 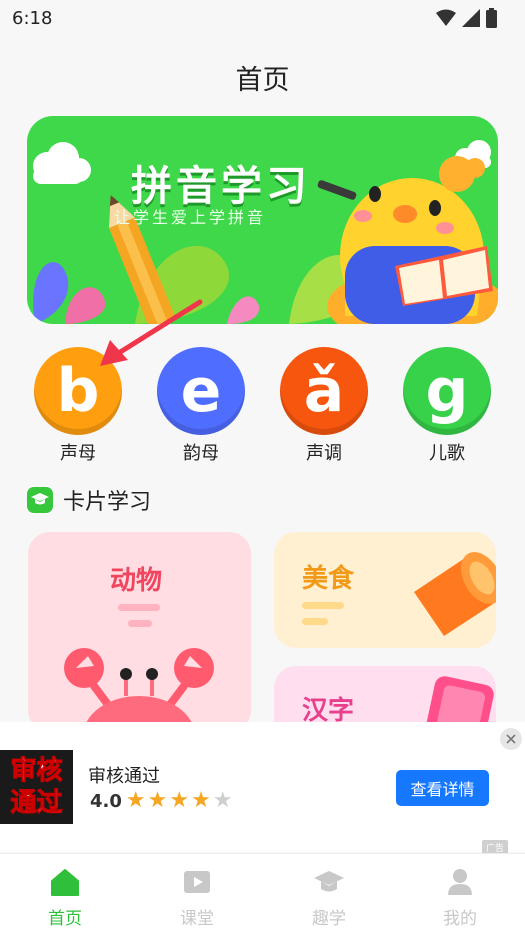 I want to click on yunmu-label: 韵母, so click(x=201, y=453).